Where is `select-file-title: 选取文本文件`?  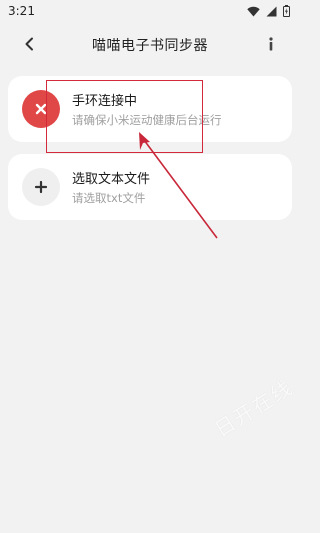
select-file-title: 选取文本文件 is located at coordinates (111, 179).